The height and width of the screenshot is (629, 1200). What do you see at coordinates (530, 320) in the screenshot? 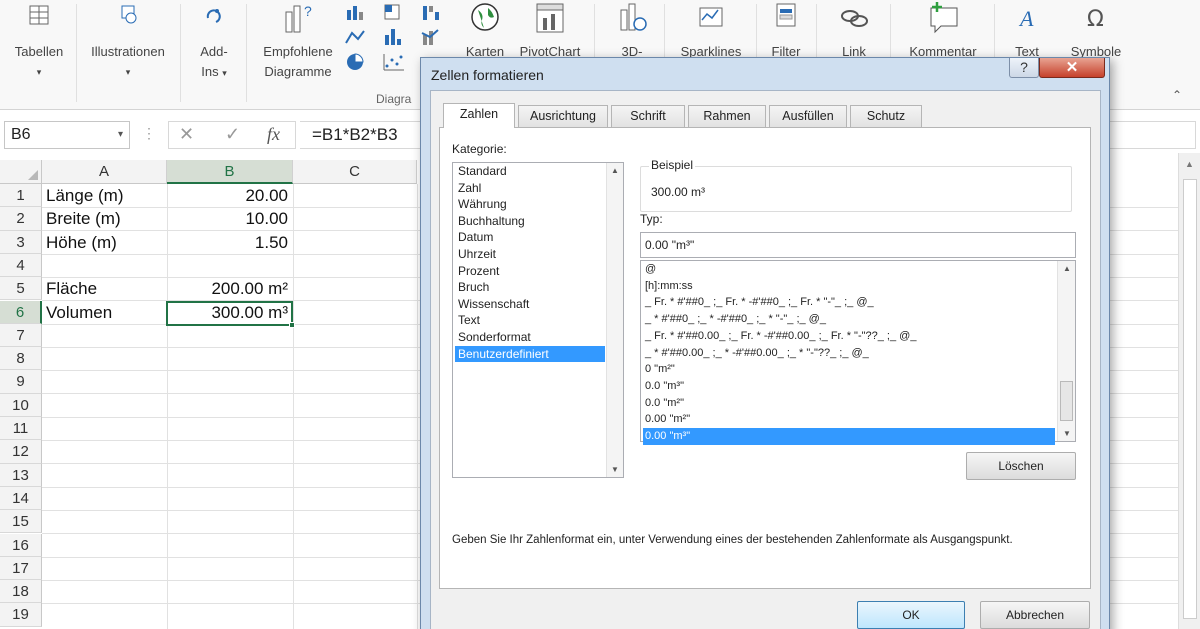
I see `list-item: Text` at bounding box center [530, 320].